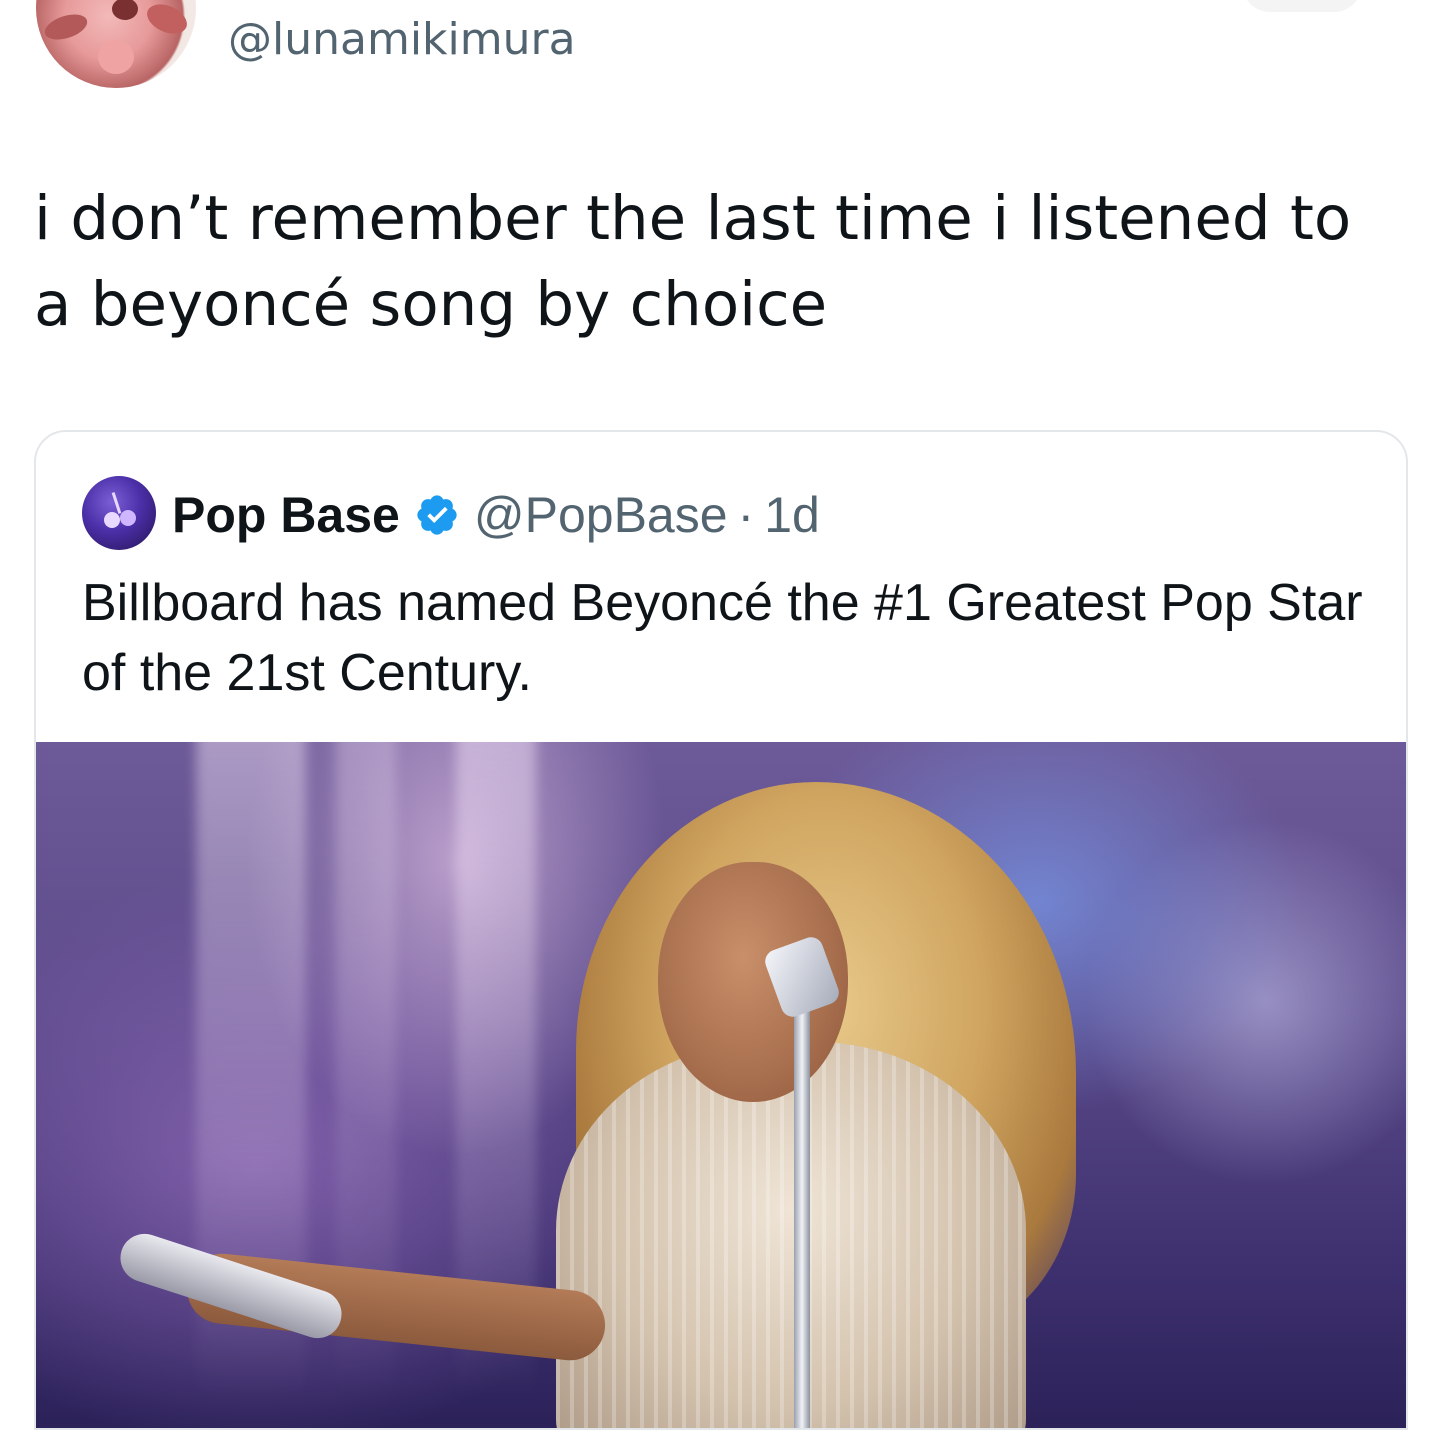 Image resolution: width=1440 pixels, height=1448 pixels. I want to click on author-avatar, so click(116, 44).